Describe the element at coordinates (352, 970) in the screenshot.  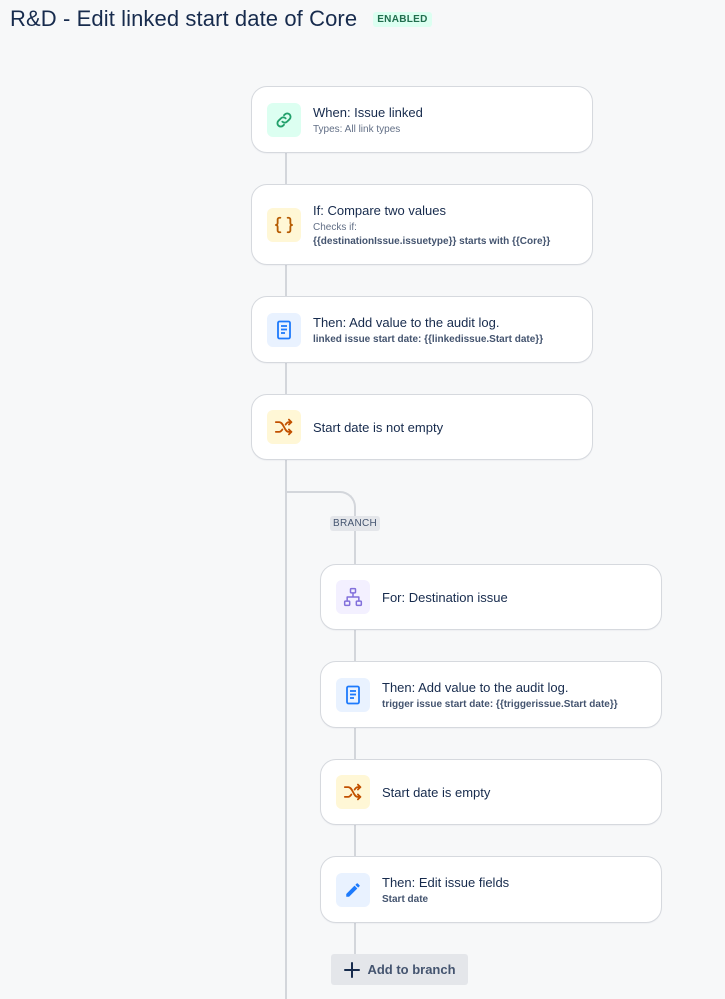
I see `plus-icon` at that location.